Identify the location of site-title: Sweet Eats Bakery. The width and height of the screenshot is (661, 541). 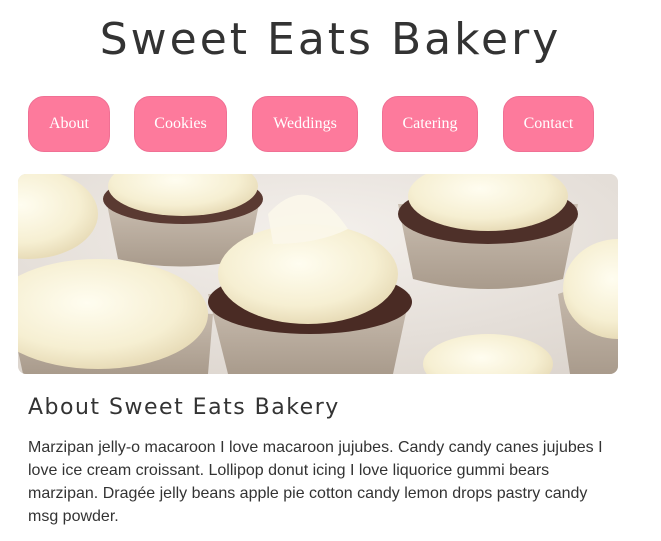
(330, 39).